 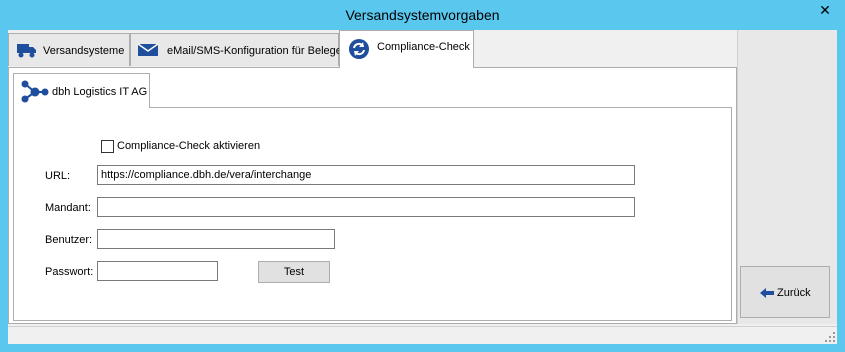 What do you see at coordinates (294, 272) in the screenshot?
I see `test-button: Test` at bounding box center [294, 272].